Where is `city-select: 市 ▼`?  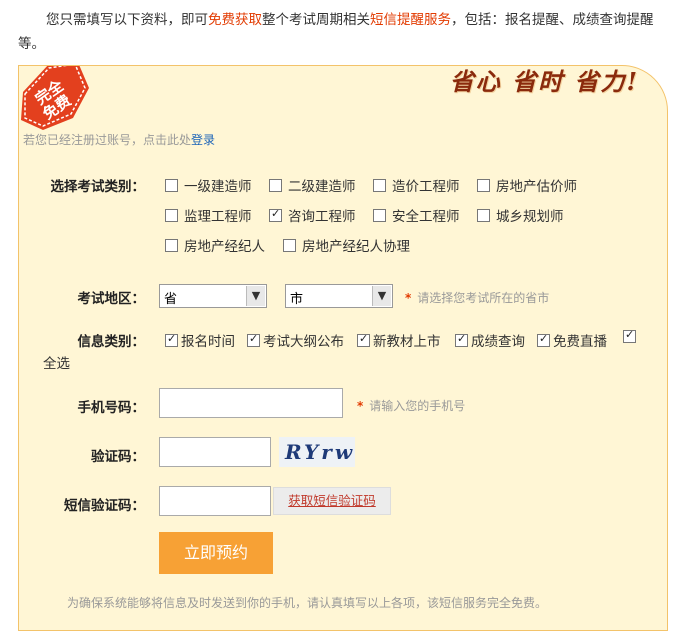
city-select: 市 ▼ is located at coordinates (339, 296).